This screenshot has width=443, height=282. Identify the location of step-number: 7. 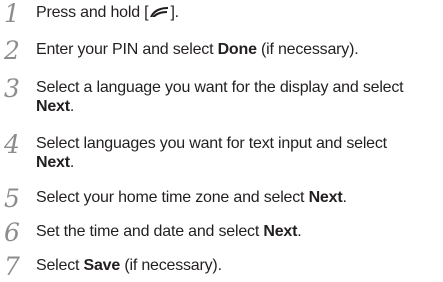
(12, 266).